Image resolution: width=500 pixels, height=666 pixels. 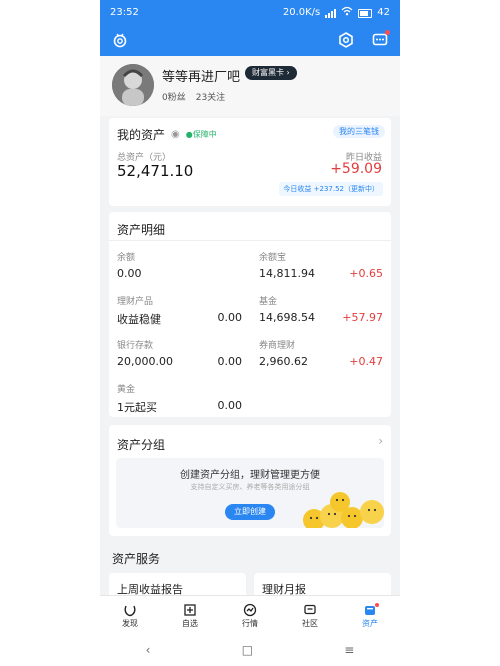 What do you see at coordinates (120, 40) in the screenshot?
I see `mascot-icon` at bounding box center [120, 40].